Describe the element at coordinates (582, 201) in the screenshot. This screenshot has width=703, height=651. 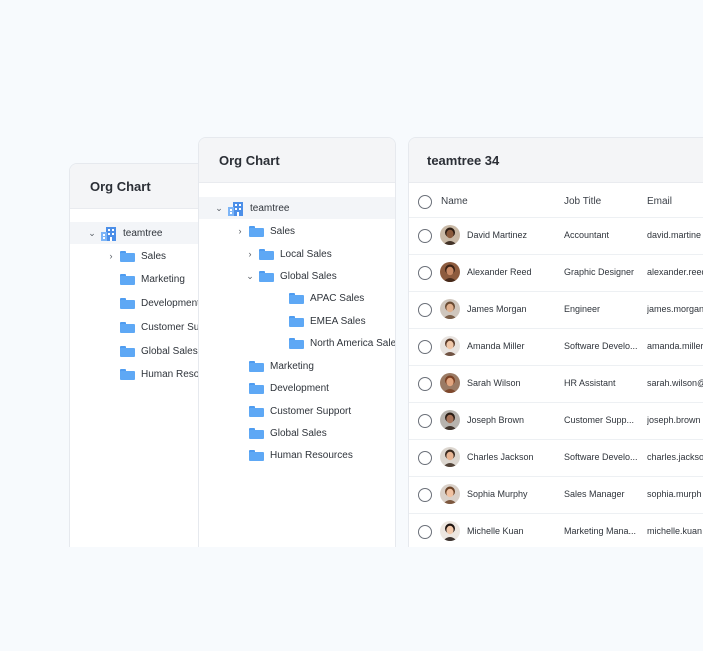
I see `column-header-job-title: Job Title` at that location.